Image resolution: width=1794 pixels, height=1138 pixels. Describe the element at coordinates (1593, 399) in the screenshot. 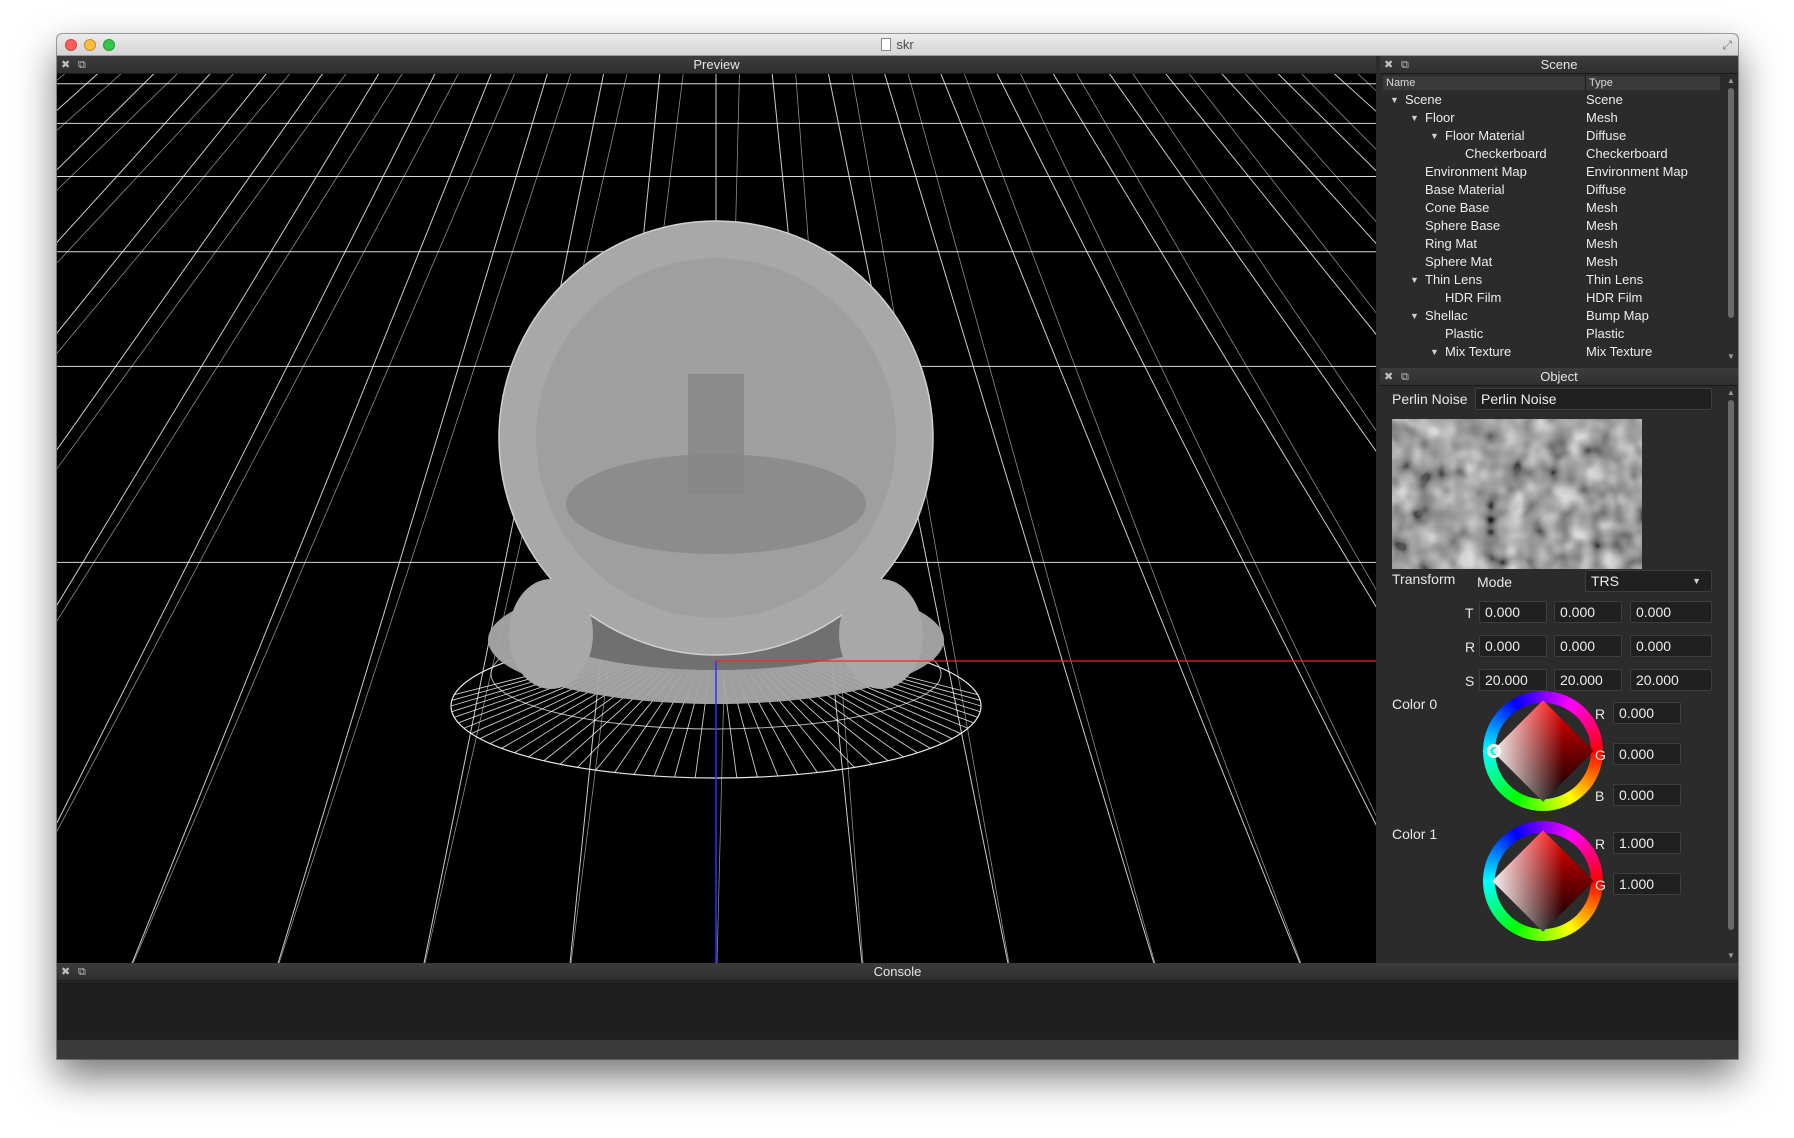

I see `object-name-field: Perlin Noise` at that location.